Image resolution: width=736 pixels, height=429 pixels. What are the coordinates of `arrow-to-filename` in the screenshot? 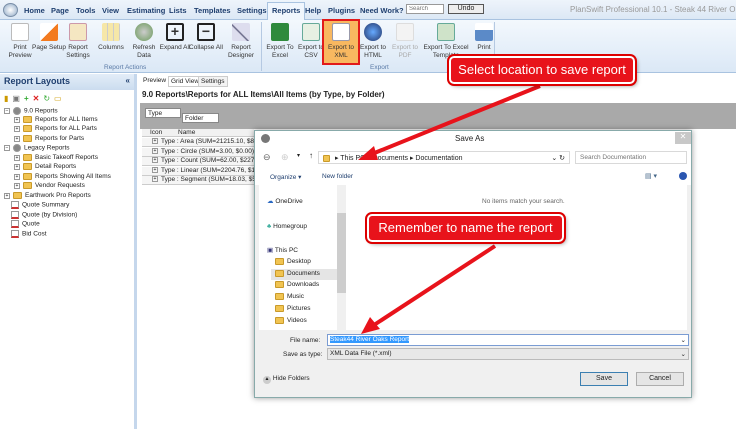 It's located at (434, 285).